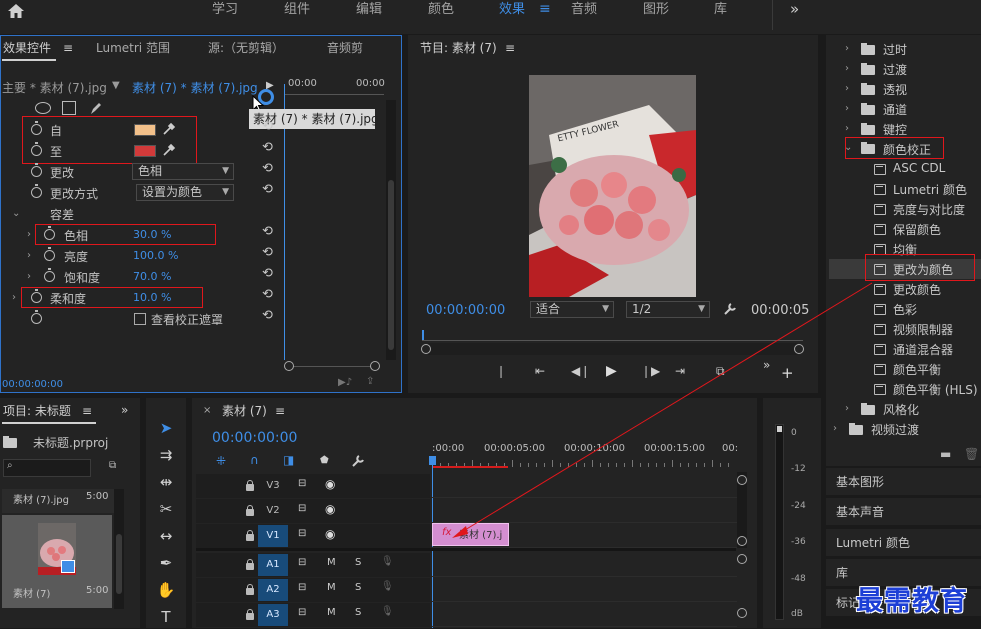 The image size is (981, 629). What do you see at coordinates (668, 309) in the screenshot?
I see `resolution-dropdown: 1/2 ▼` at bounding box center [668, 309].